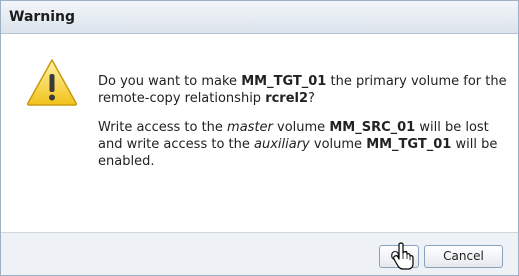 This screenshot has height=276, width=519. Describe the element at coordinates (287, 98) in the screenshot. I see `relationship-name: rcrel2` at that location.